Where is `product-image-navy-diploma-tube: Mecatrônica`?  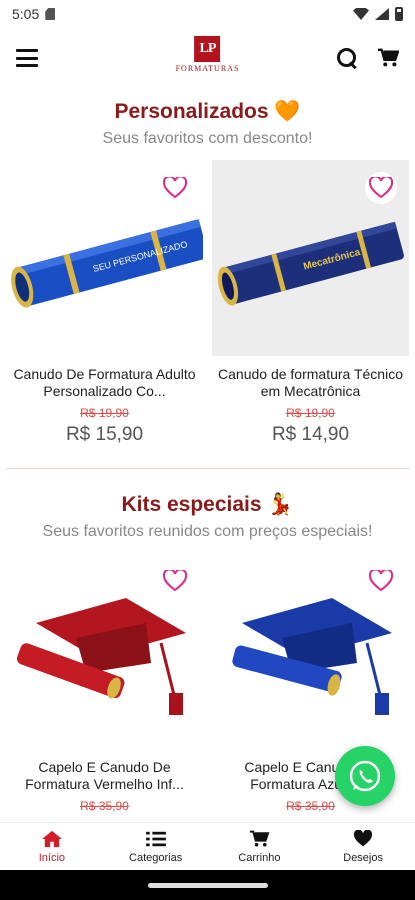
product-image-navy-diploma-tube: Mecatrônica is located at coordinates (310, 258).